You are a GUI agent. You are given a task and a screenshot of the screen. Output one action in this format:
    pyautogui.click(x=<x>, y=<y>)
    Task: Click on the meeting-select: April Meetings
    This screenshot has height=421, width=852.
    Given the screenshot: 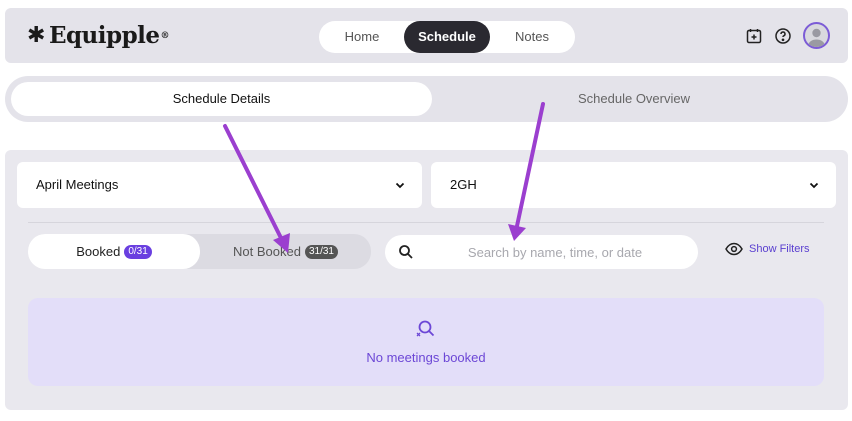 What is the action you would take?
    pyautogui.click(x=219, y=185)
    